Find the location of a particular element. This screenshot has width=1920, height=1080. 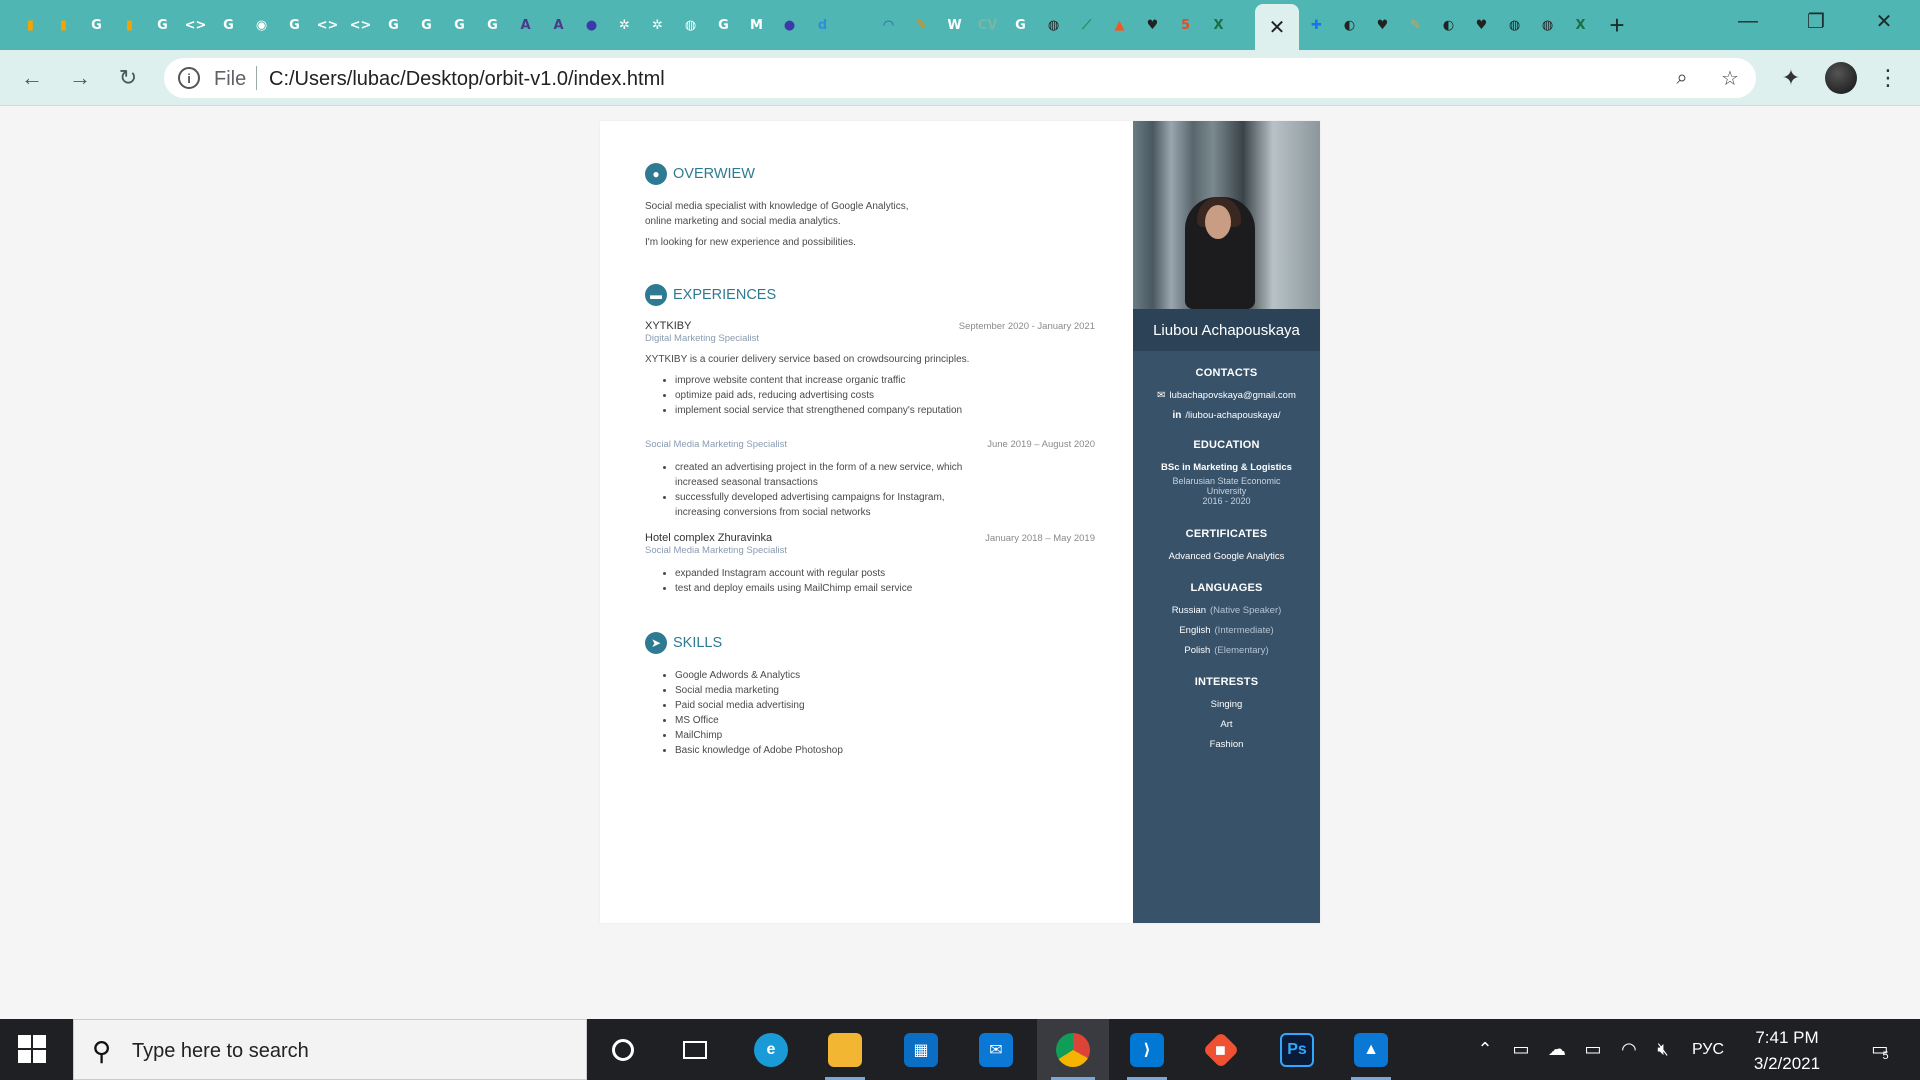

linkedin-text: /liubou-achapouskaya/ is located at coordinates (1232, 415).